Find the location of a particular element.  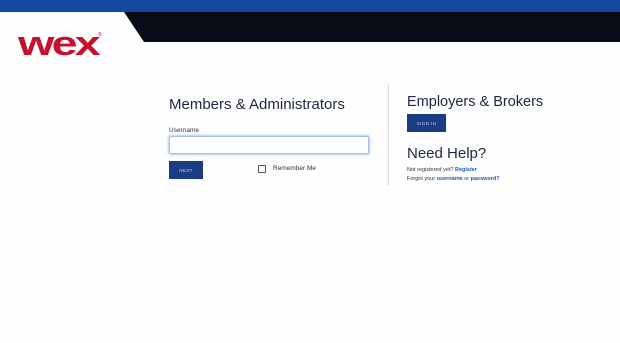

forgot-password-link: password? is located at coordinates (485, 179).